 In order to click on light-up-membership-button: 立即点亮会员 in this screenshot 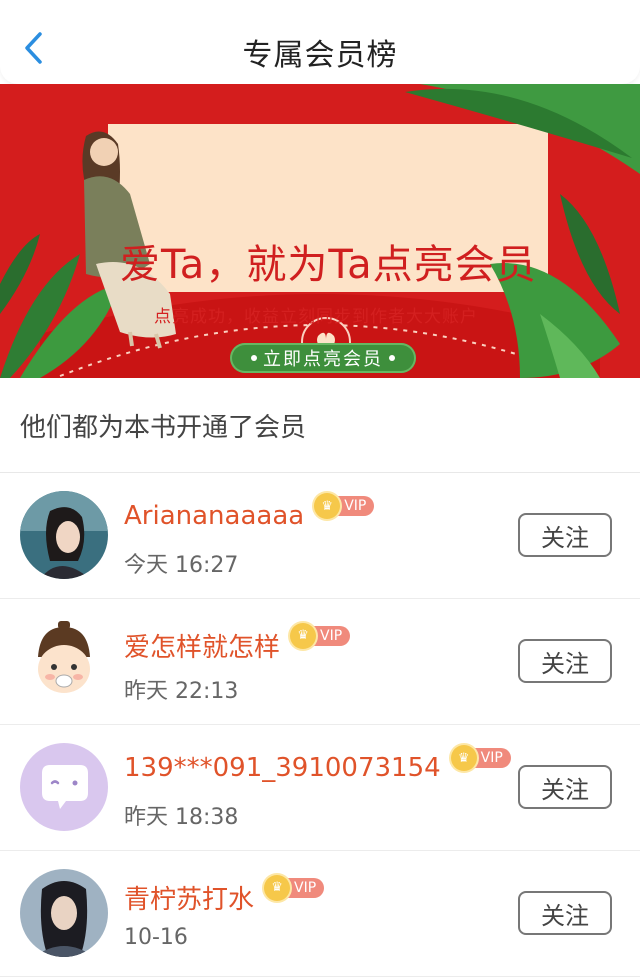, I will do `click(323, 358)`.